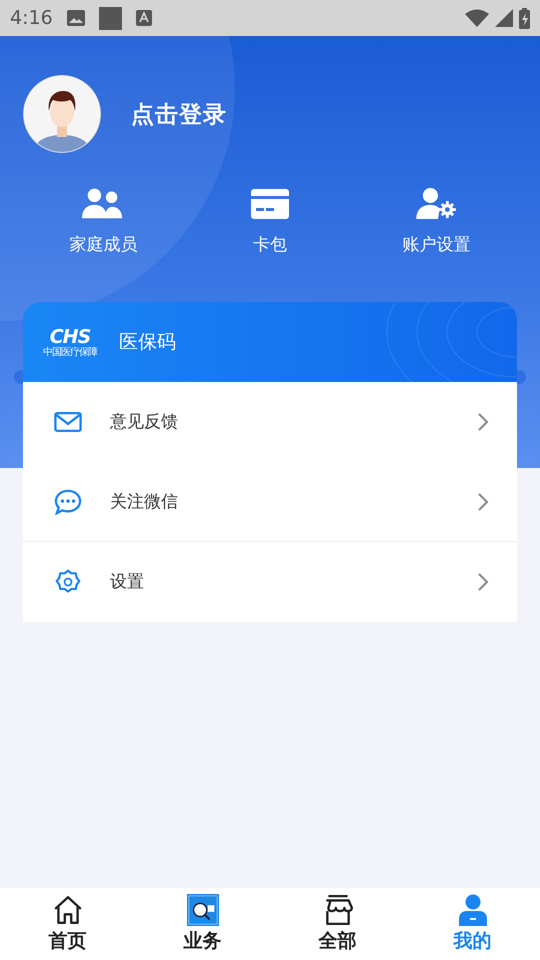  What do you see at coordinates (31, 18) in the screenshot?
I see `status-time: 4:16` at bounding box center [31, 18].